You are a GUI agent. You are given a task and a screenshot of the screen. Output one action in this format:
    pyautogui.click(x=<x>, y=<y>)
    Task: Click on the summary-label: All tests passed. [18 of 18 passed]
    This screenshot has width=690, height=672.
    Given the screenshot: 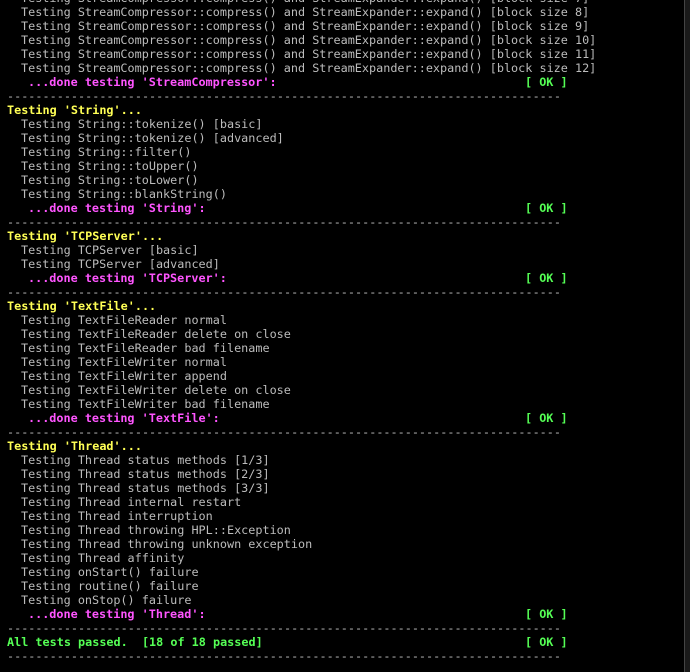 What is the action you would take?
    pyautogui.click(x=135, y=642)
    